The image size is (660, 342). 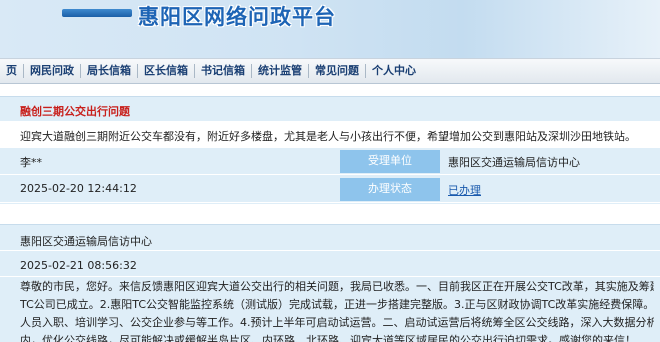 I want to click on nav-secretary-mailbox: 书记信箱, so click(x=223, y=71).